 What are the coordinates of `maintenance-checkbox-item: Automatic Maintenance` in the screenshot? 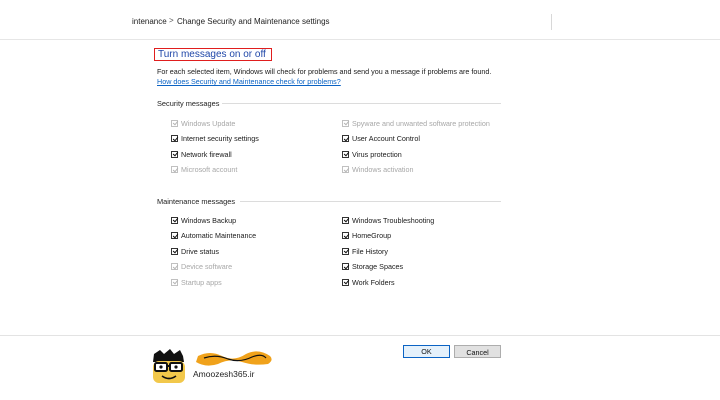 It's located at (213, 236).